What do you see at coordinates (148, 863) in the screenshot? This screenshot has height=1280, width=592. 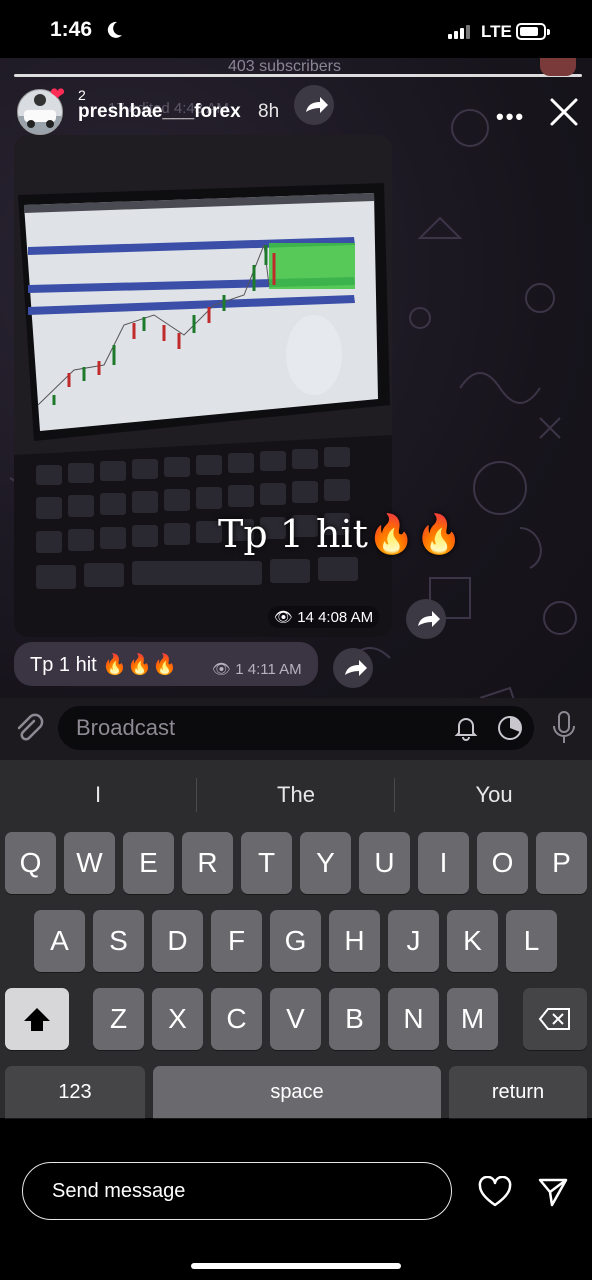 I see `key-e: E` at bounding box center [148, 863].